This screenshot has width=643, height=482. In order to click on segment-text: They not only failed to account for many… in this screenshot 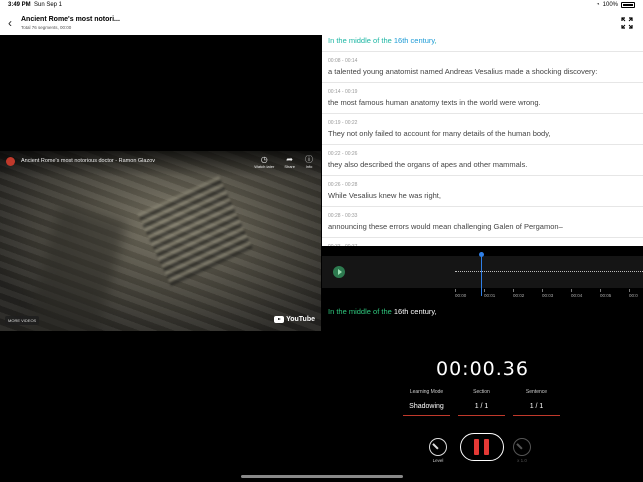, I will do `click(439, 133)`.